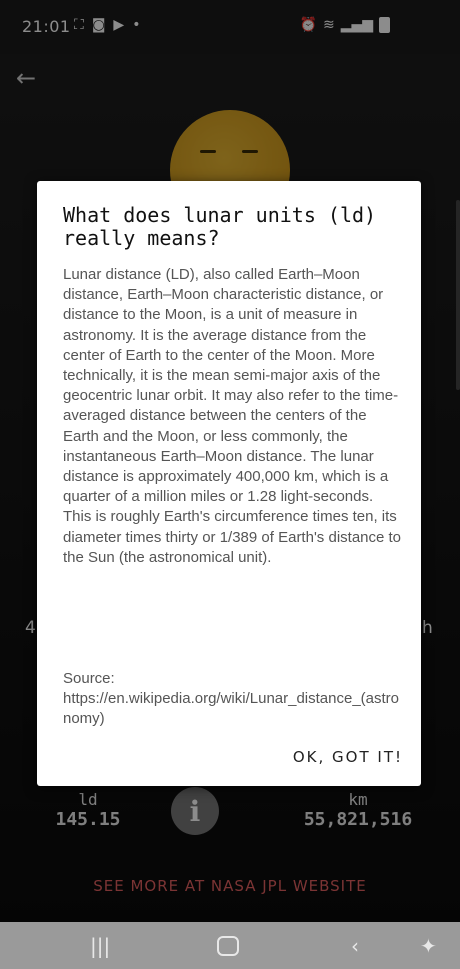  I want to click on ok-got-it-button: OK, GOT IT!, so click(348, 757).